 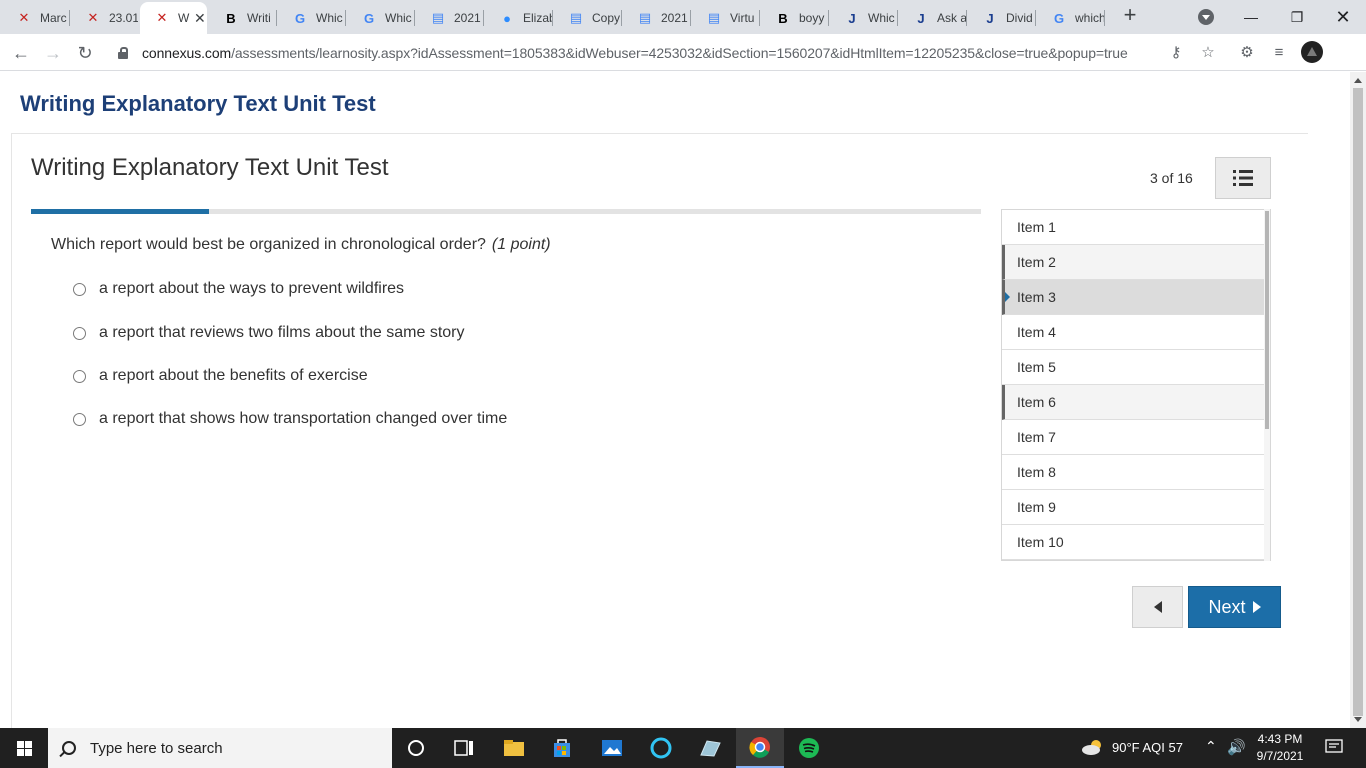 What do you see at coordinates (1134, 472) in the screenshot?
I see `item-list-entry: Item 8` at bounding box center [1134, 472].